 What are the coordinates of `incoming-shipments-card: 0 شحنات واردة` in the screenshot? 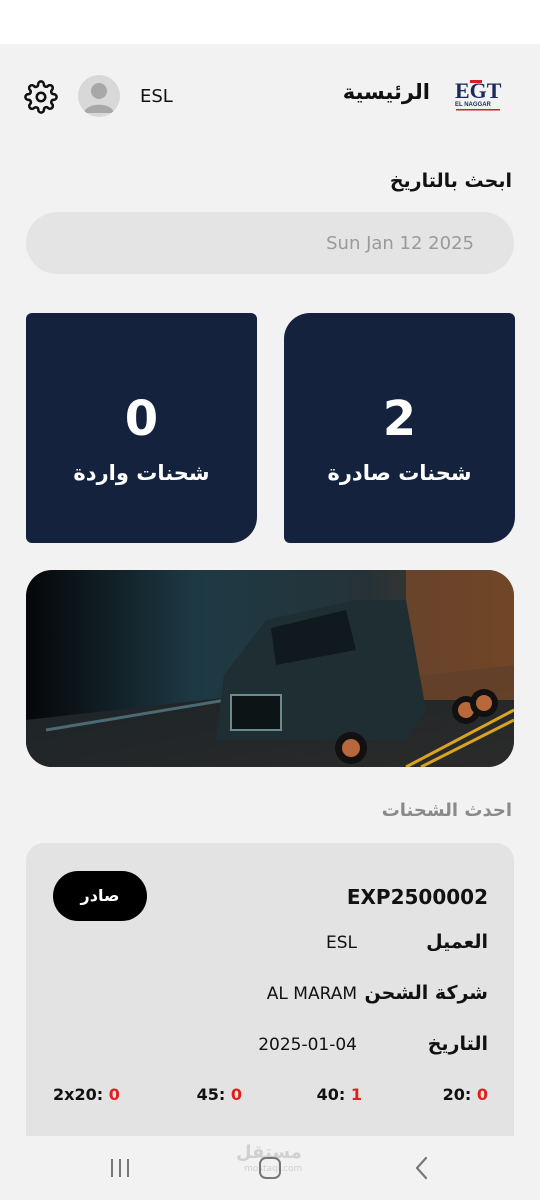 It's located at (141, 428).